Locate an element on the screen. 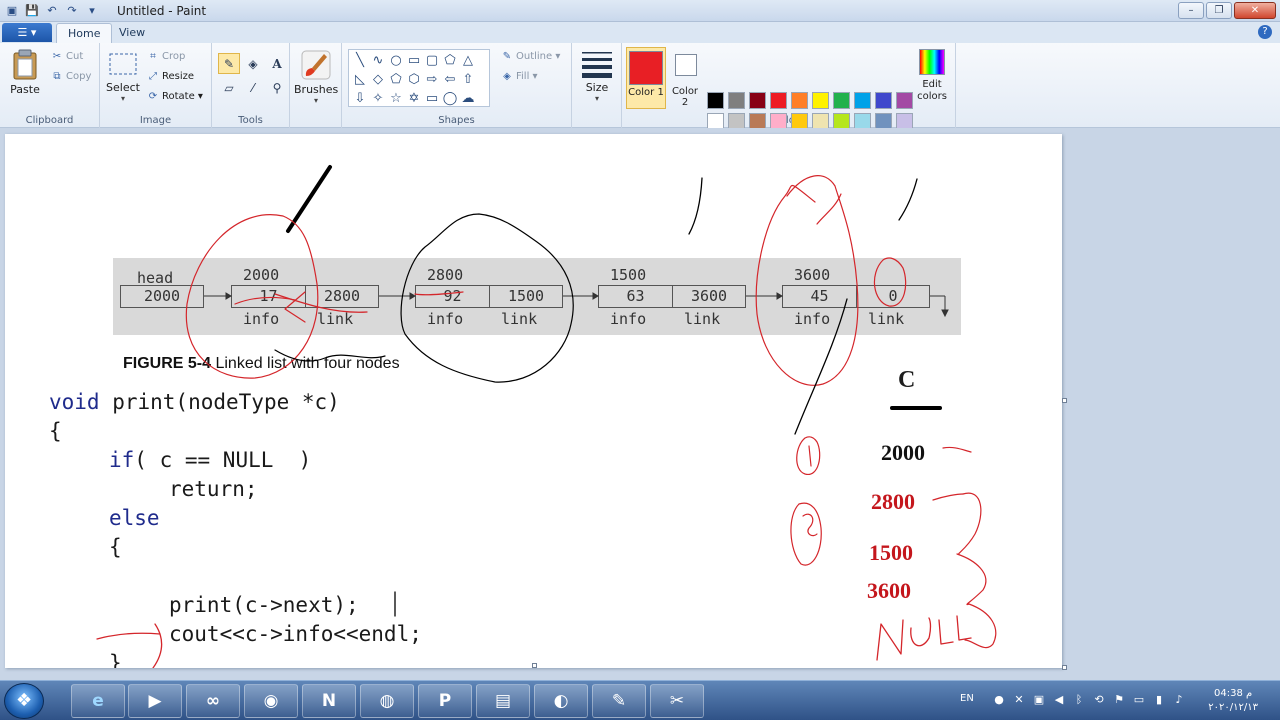  pencil-icon: ✎ is located at coordinates (229, 63).